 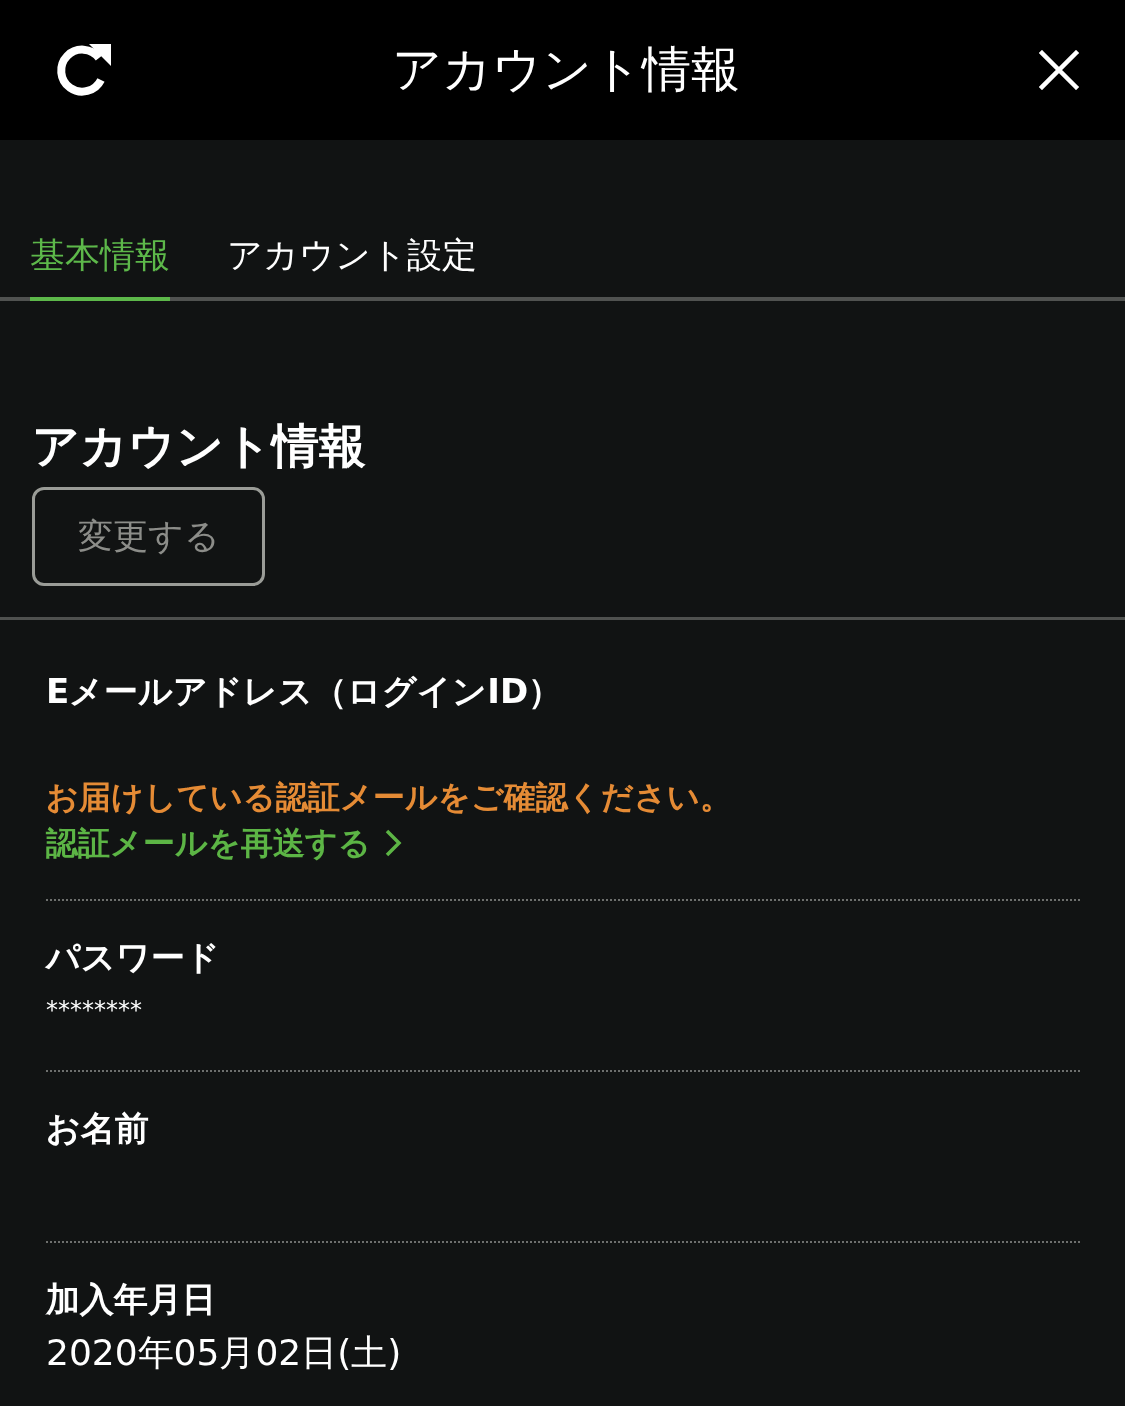 What do you see at coordinates (148, 536) in the screenshot?
I see `change-button: 変更する` at bounding box center [148, 536].